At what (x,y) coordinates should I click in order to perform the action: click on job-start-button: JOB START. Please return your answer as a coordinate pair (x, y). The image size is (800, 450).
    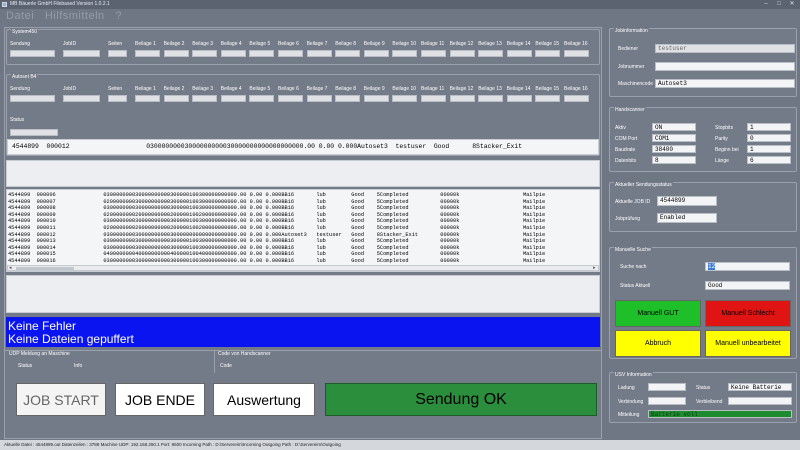
    Looking at the image, I should click on (61, 399).